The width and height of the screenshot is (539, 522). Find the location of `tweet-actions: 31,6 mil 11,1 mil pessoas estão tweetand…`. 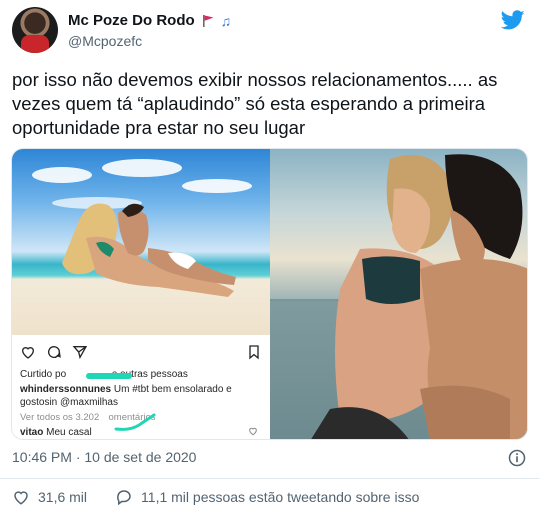

tweet-actions: 31,6 mil 11,1 mil pessoas estão tweetand… is located at coordinates (229, 497).